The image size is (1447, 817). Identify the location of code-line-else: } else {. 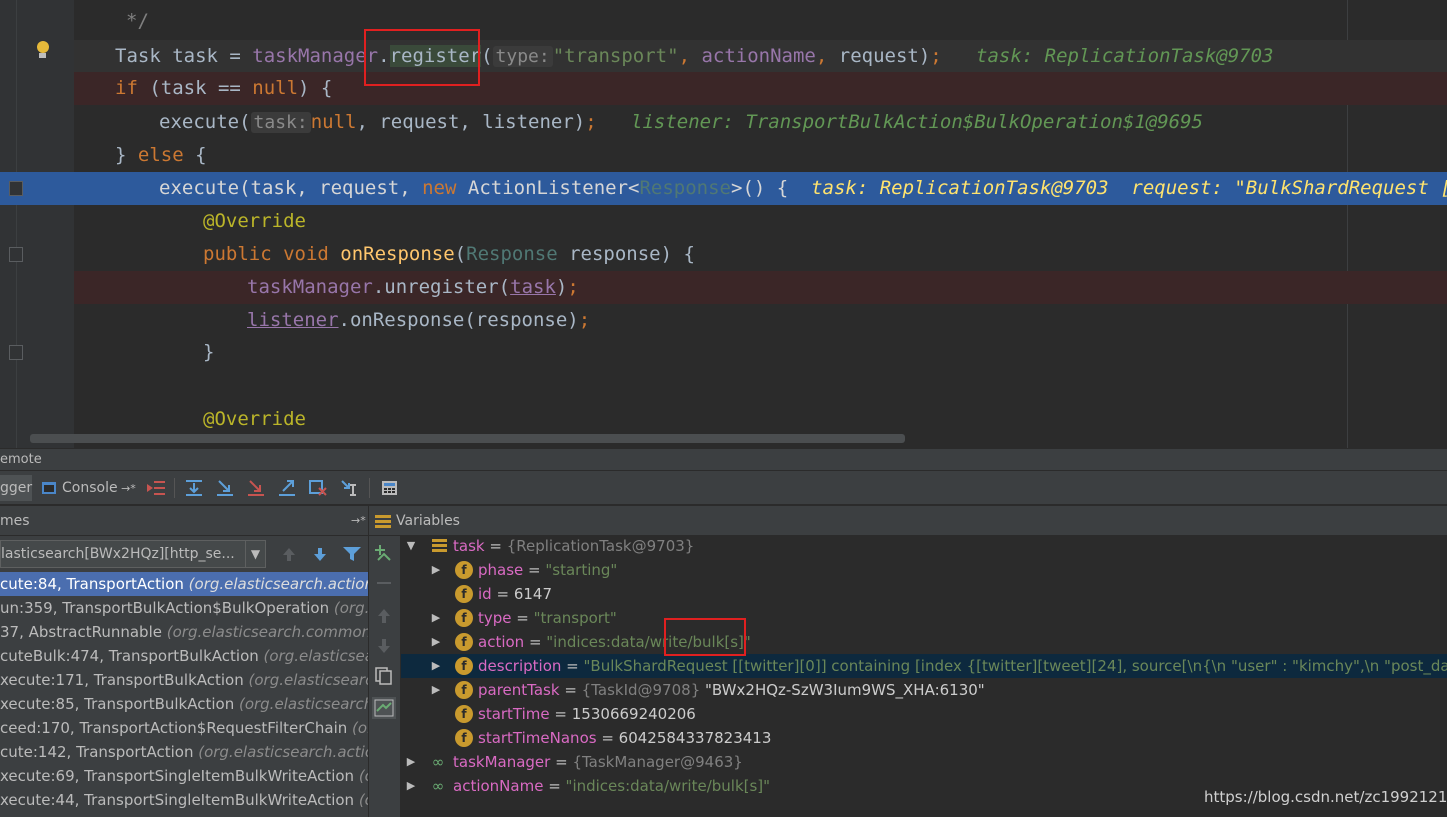
(161, 155).